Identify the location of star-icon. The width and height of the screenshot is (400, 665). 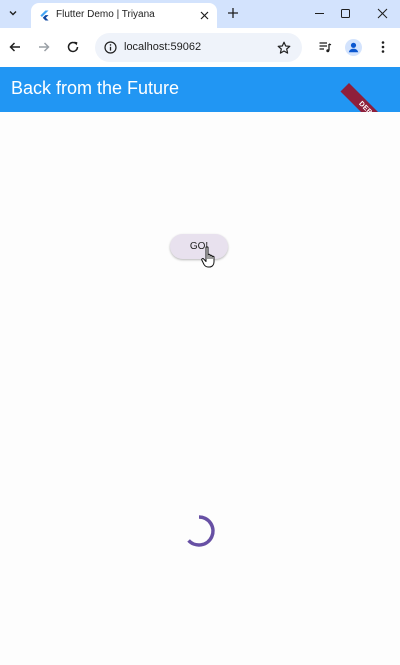
(284, 47).